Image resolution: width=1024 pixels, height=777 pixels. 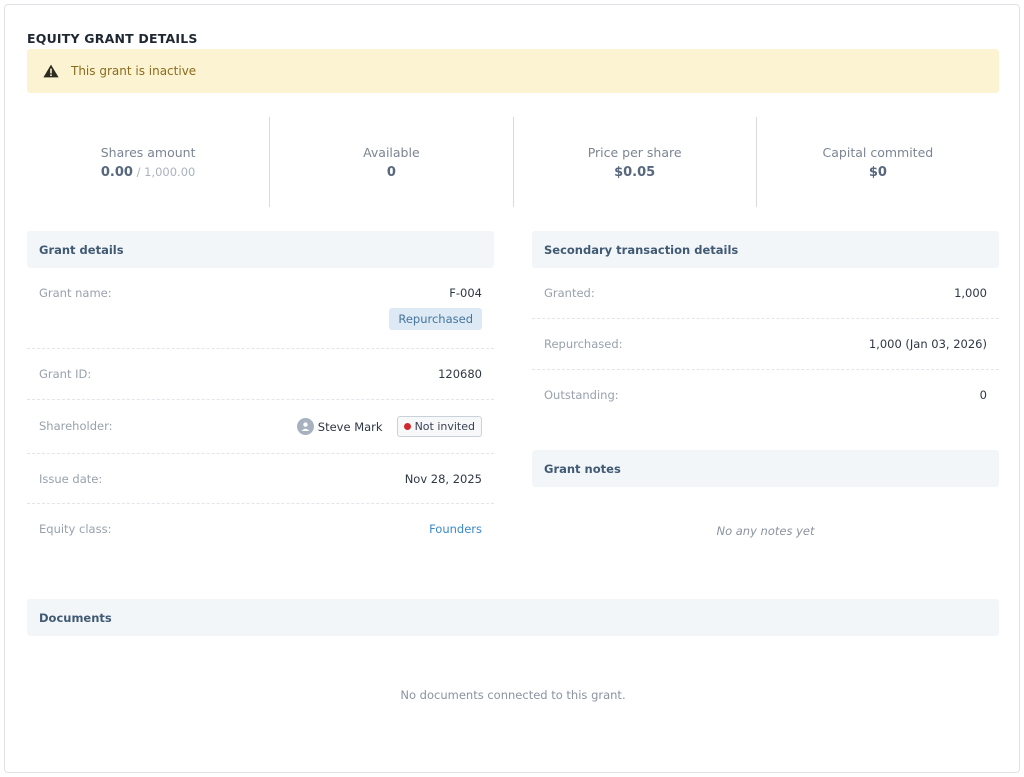 I want to click on outstanding-row: Outstanding: 0, so click(x=765, y=395).